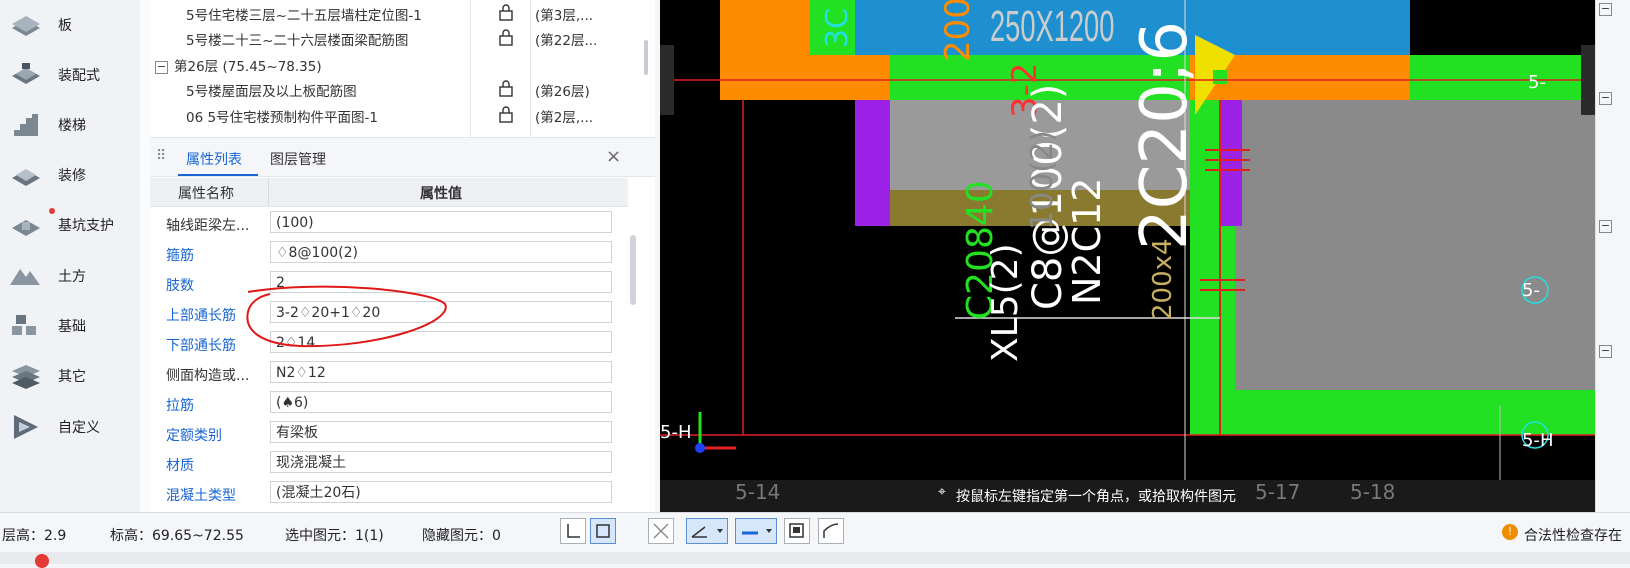 The height and width of the screenshot is (568, 1630). What do you see at coordinates (25, 276) in the screenshot?
I see `earthwork-icon` at bounding box center [25, 276].